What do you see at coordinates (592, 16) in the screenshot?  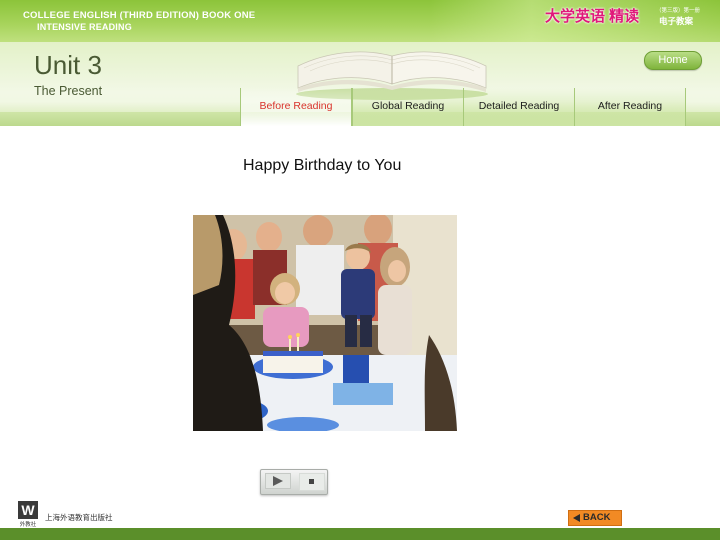 I see `brand-title-cn: 大学英语 精读` at bounding box center [592, 16].